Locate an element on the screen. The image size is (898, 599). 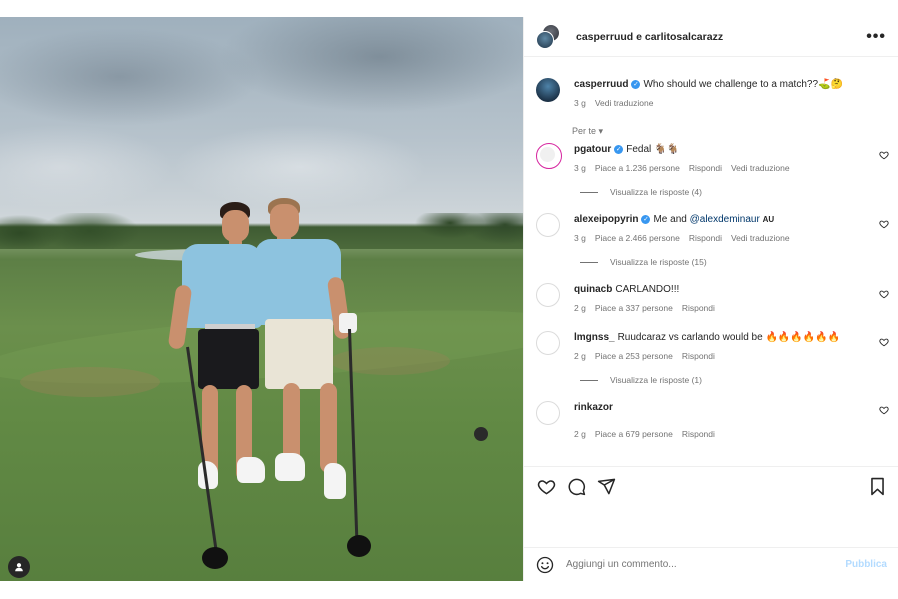
view-replies-button: Visualizza le risposte (1) is located at coordinates (711, 375).